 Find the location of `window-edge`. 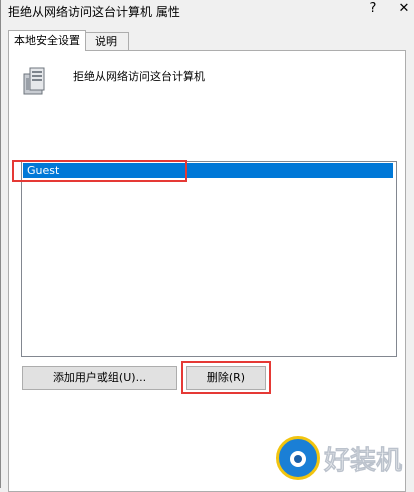

window-edge is located at coordinates (0, 244).